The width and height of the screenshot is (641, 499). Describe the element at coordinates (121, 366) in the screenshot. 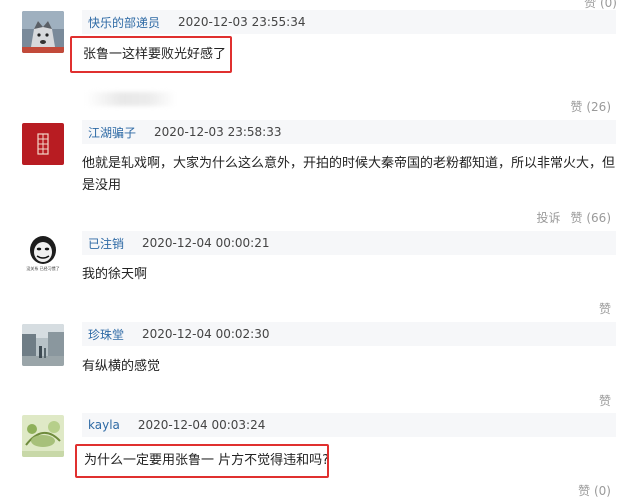

I see `comment-text: 有纵横的感觉` at that location.